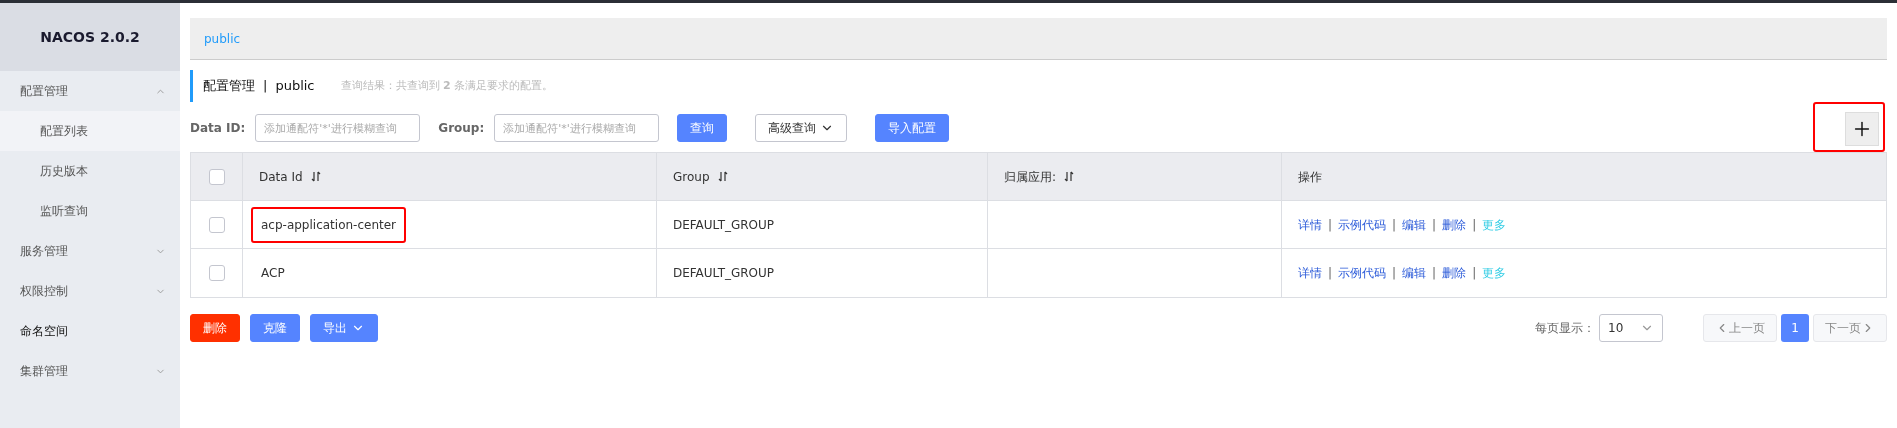 This screenshot has height=428, width=1897. What do you see at coordinates (218, 128) in the screenshot?
I see `filter-label: Data ID:` at bounding box center [218, 128].